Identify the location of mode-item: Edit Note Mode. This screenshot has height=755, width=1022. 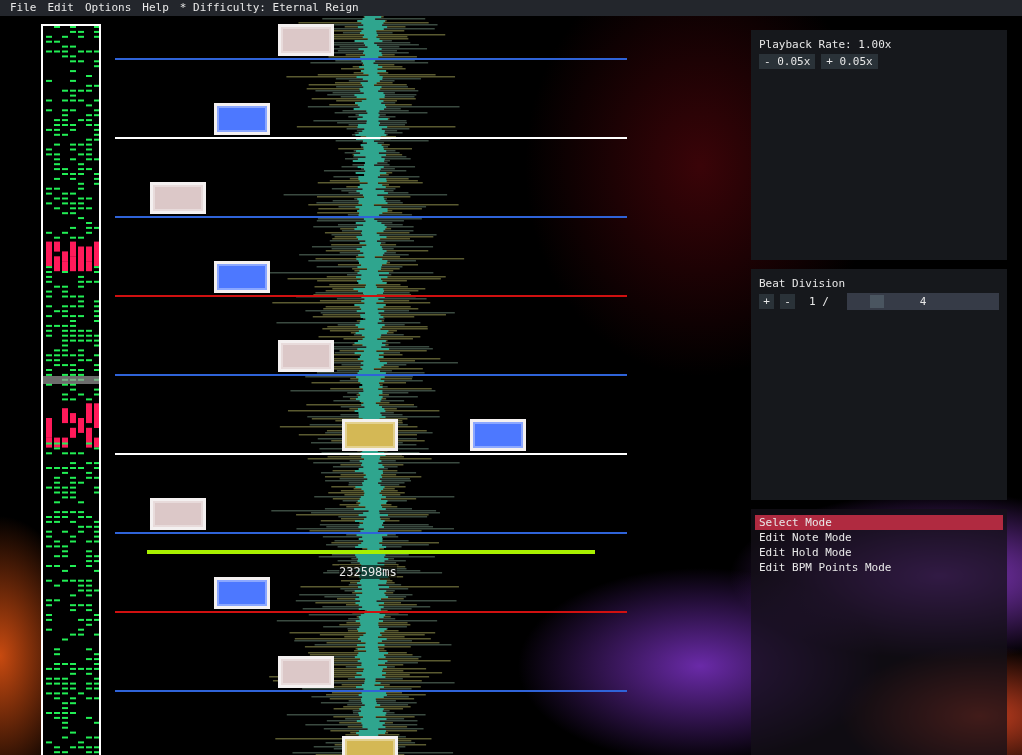
(879, 537).